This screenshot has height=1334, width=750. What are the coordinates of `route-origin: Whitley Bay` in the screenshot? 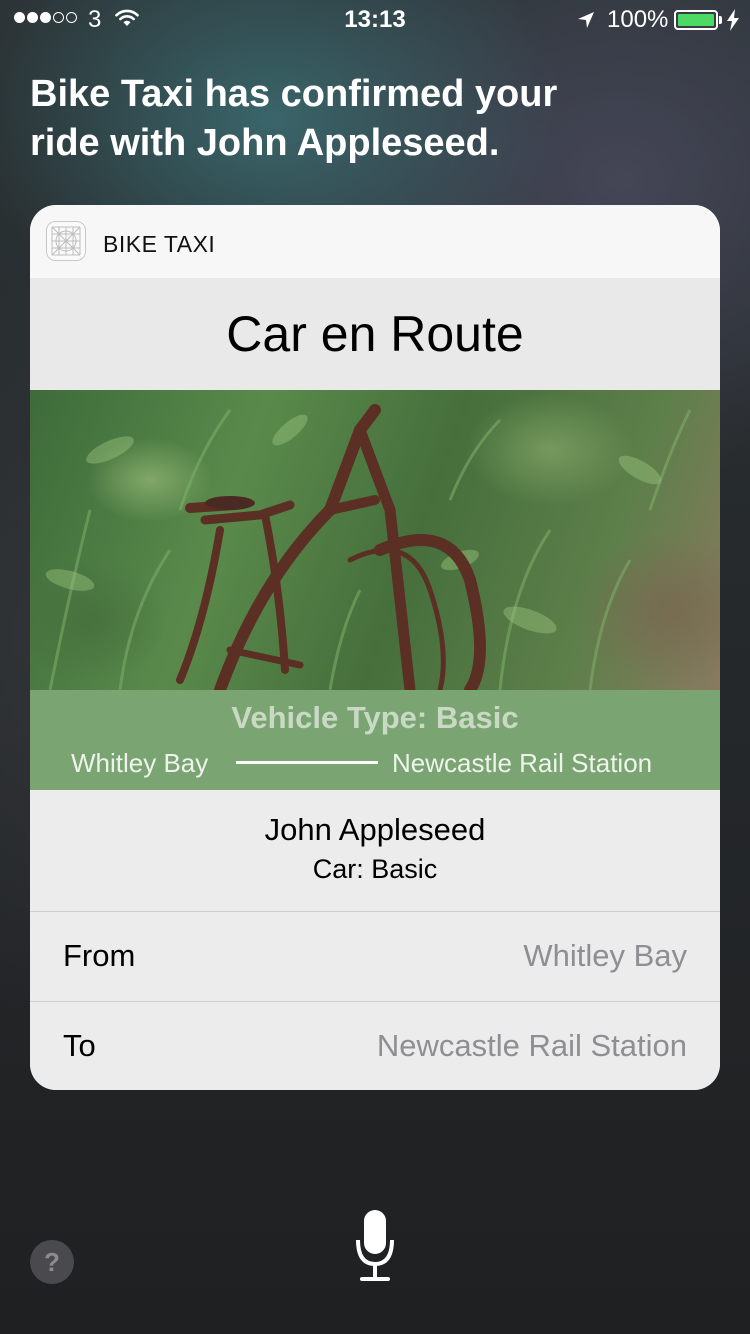 It's located at (140, 763).